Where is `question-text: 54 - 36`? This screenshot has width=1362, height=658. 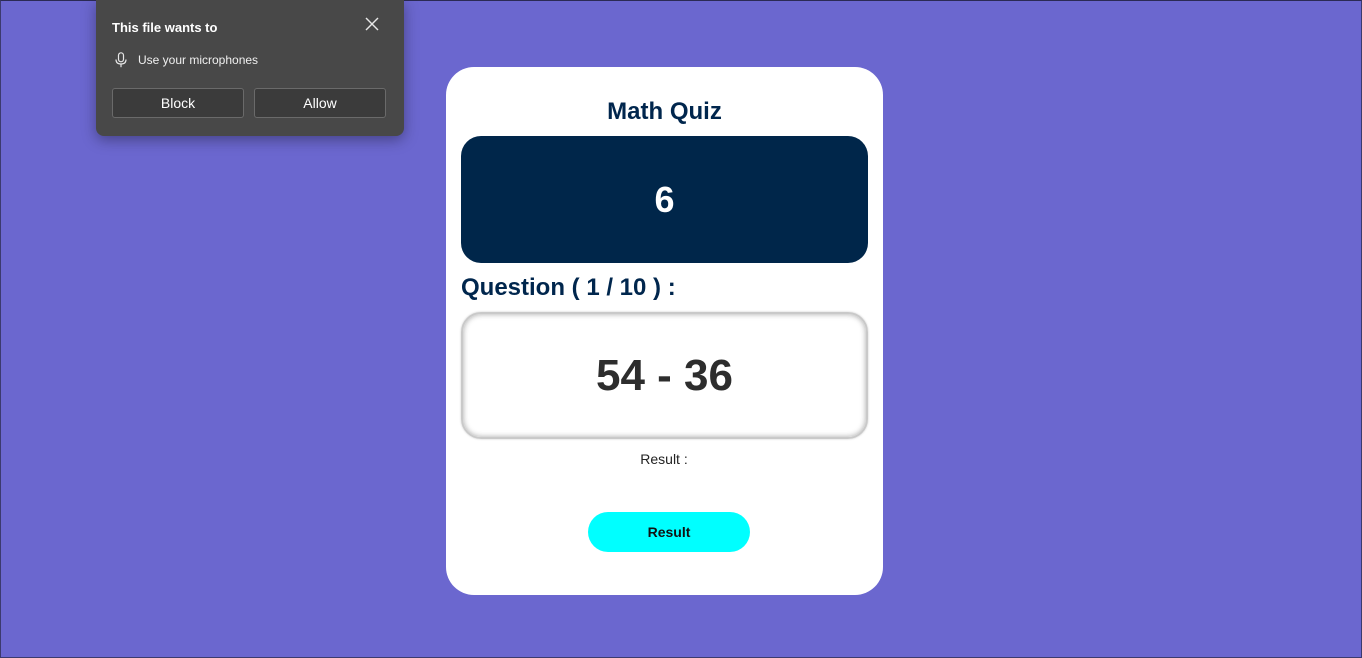
question-text: 54 - 36 is located at coordinates (664, 375).